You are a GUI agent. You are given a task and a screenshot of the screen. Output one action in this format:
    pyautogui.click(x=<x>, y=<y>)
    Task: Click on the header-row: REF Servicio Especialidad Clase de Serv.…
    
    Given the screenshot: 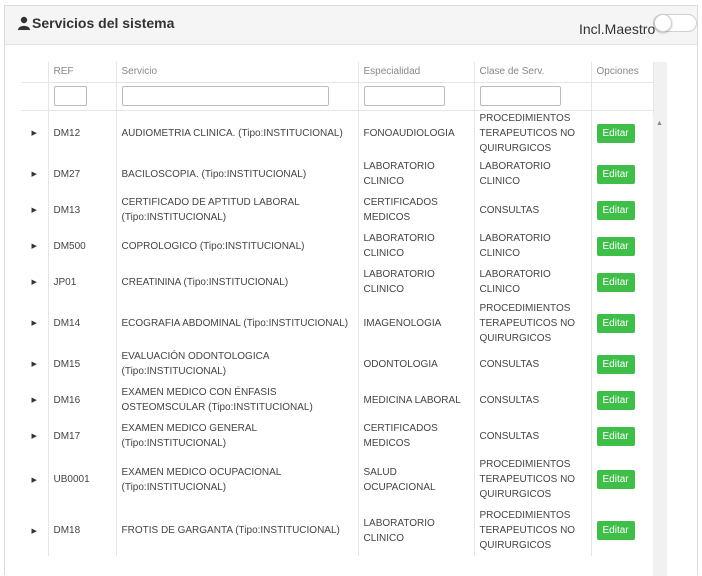 What is the action you would take?
    pyautogui.click(x=344, y=72)
    